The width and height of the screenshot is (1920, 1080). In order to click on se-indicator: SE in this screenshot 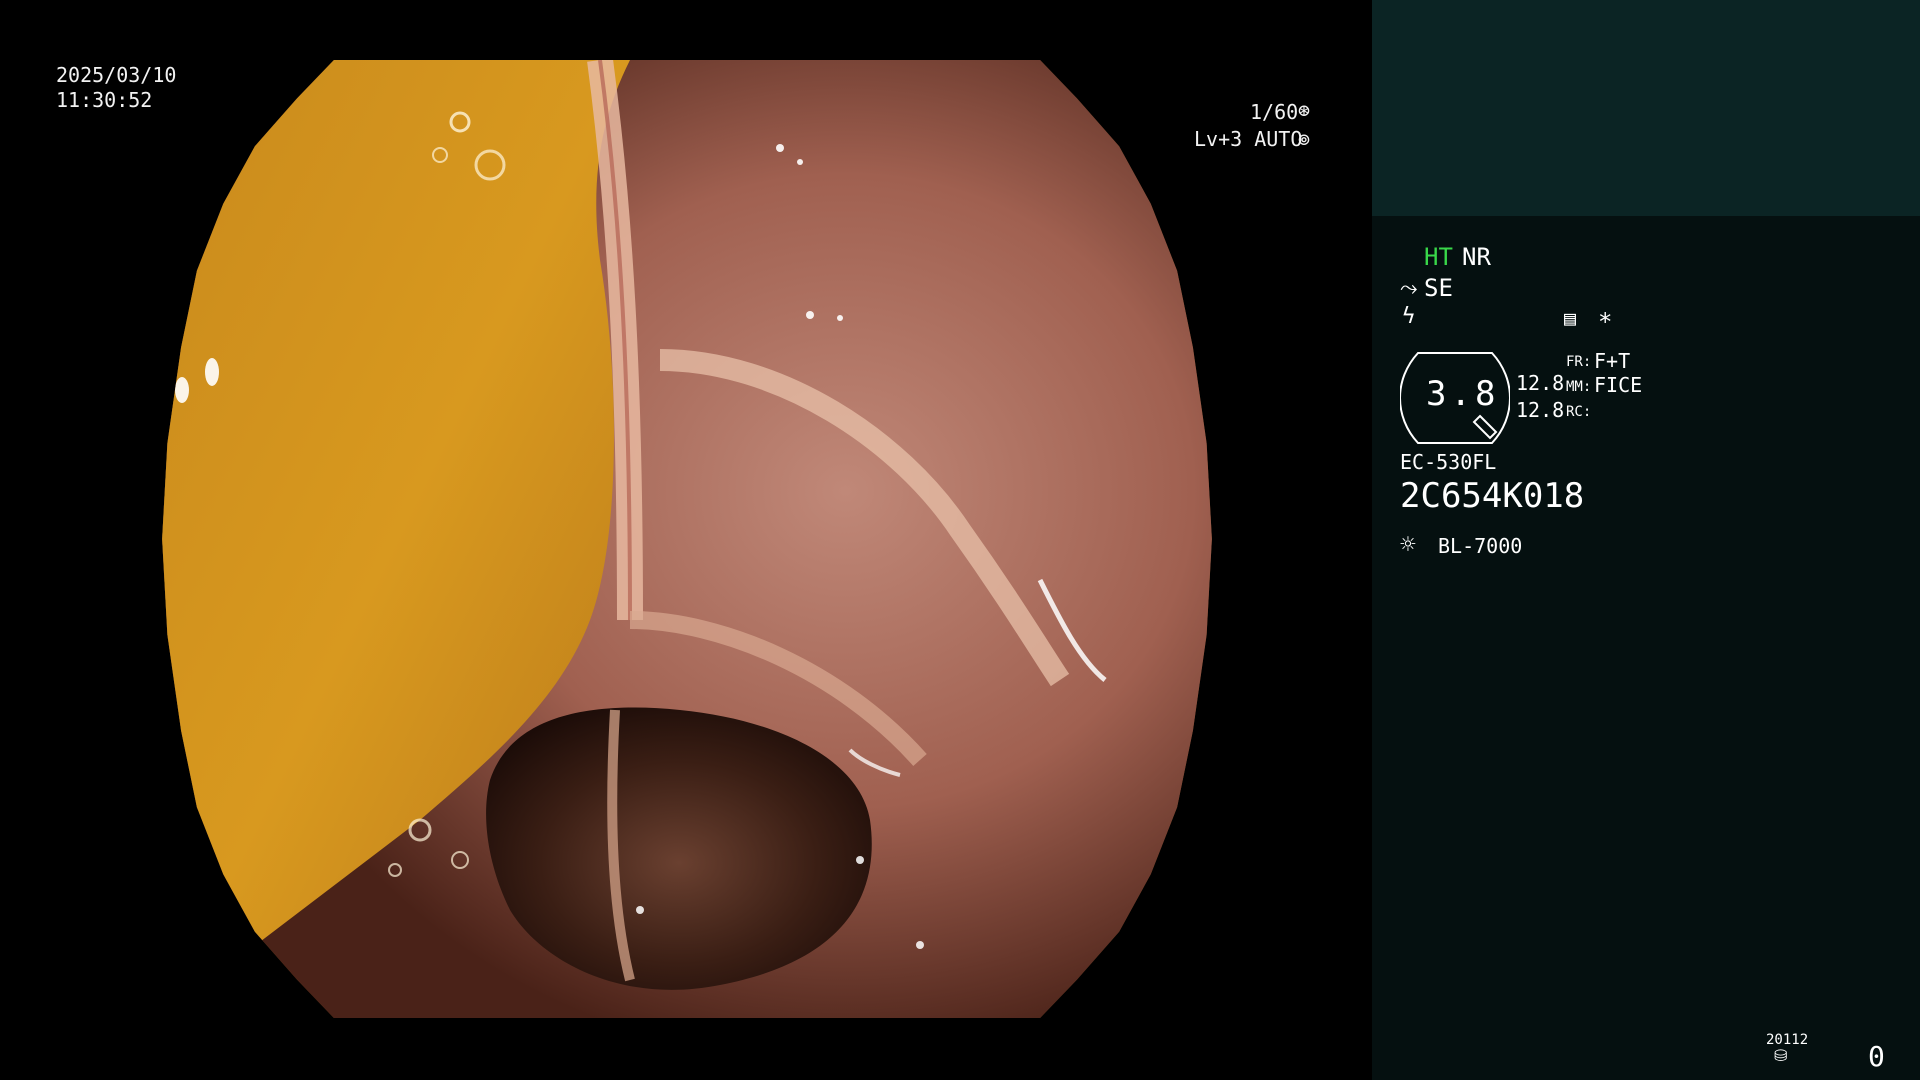, I will do `click(1438, 288)`.